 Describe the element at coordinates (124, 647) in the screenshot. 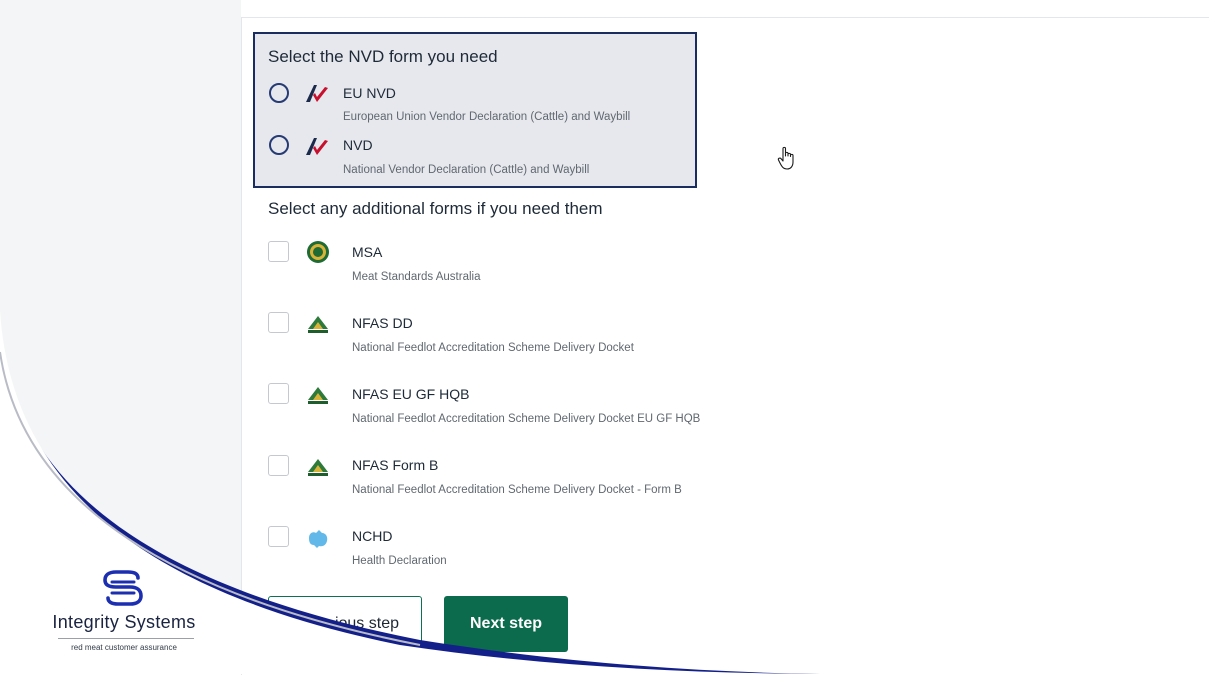

I see `brand-tagline: red meat customer assurance` at that location.